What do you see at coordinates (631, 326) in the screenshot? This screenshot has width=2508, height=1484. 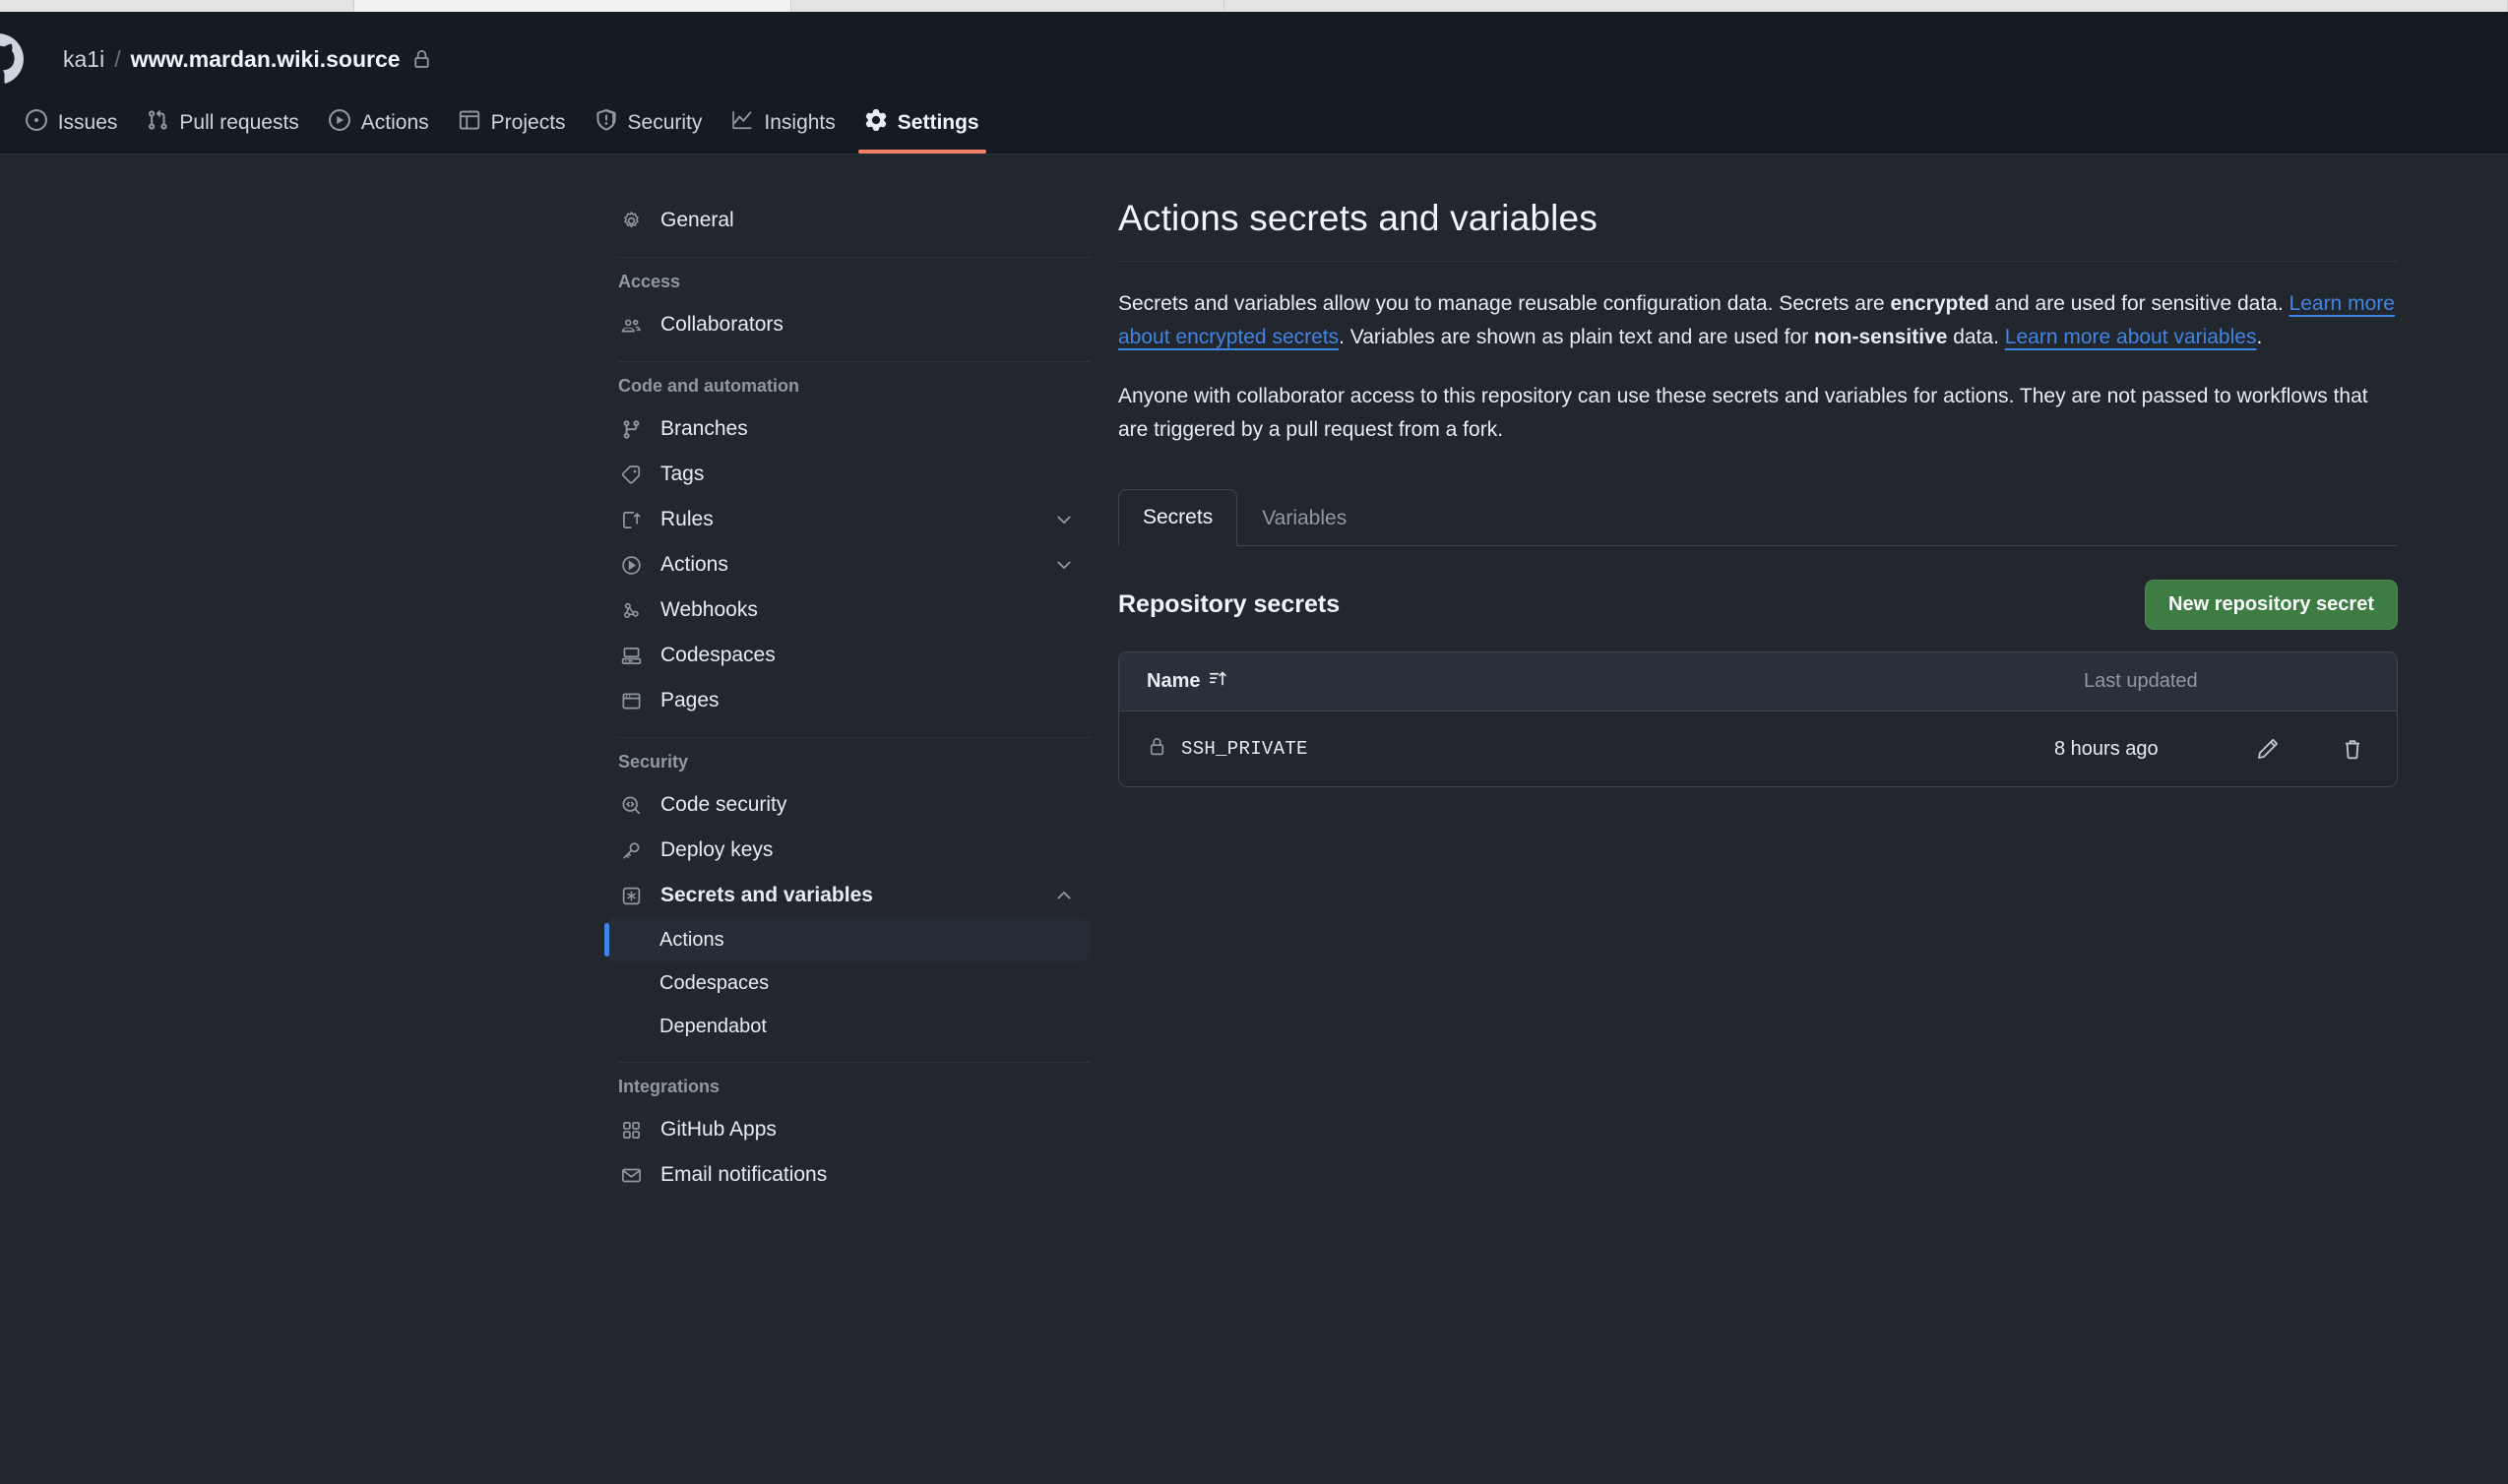 I see `people-icon` at bounding box center [631, 326].